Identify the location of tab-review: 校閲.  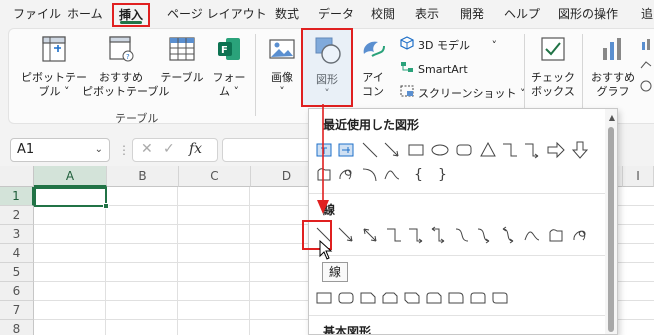
(383, 14).